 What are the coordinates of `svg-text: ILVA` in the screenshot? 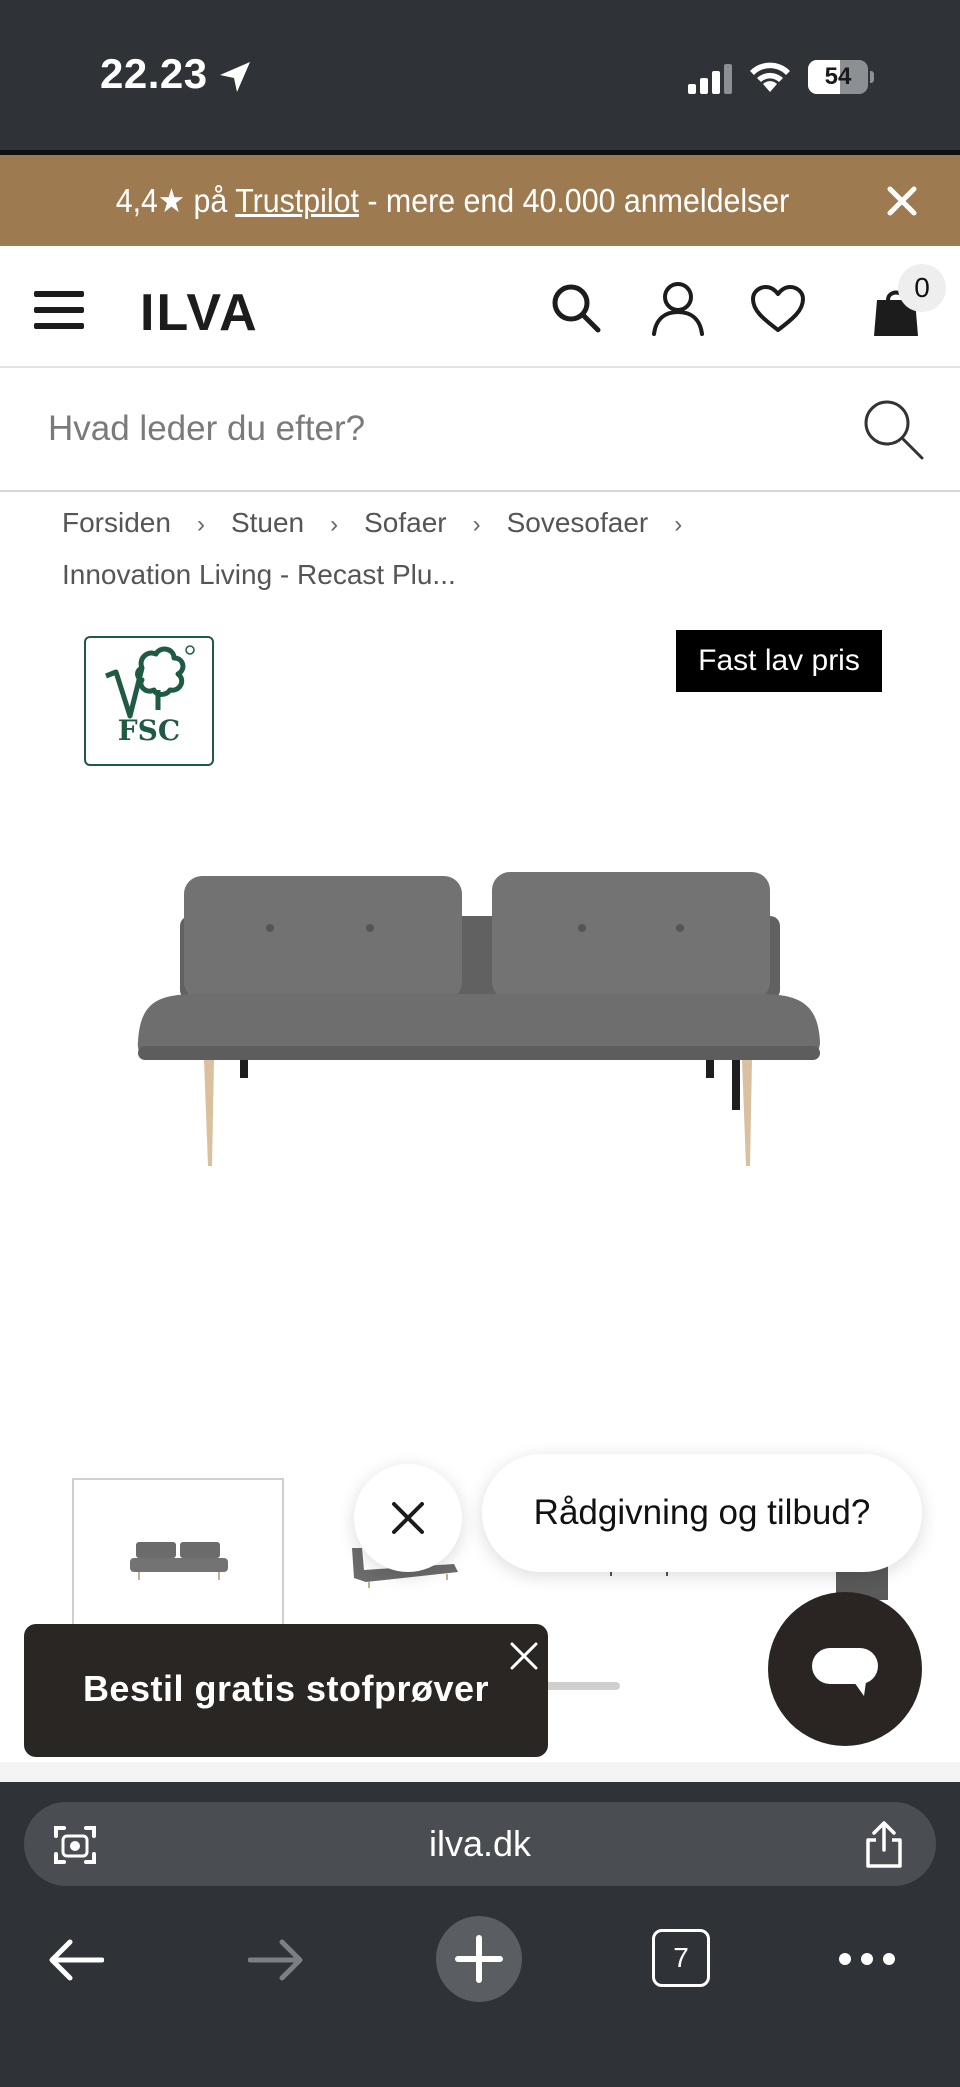 It's located at (199, 311).